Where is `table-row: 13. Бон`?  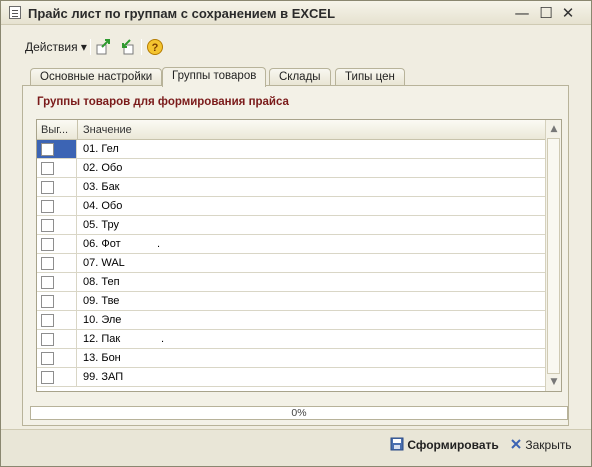 table-row: 13. Бон is located at coordinates (291, 358).